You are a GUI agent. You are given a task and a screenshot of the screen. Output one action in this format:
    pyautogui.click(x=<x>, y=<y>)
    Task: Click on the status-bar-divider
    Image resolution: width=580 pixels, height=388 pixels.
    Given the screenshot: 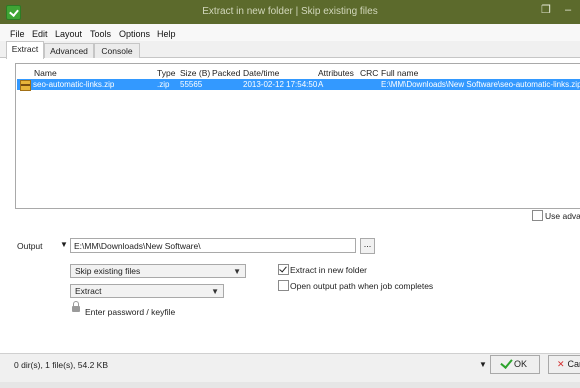 What is the action you would take?
    pyautogui.click(x=290, y=353)
    